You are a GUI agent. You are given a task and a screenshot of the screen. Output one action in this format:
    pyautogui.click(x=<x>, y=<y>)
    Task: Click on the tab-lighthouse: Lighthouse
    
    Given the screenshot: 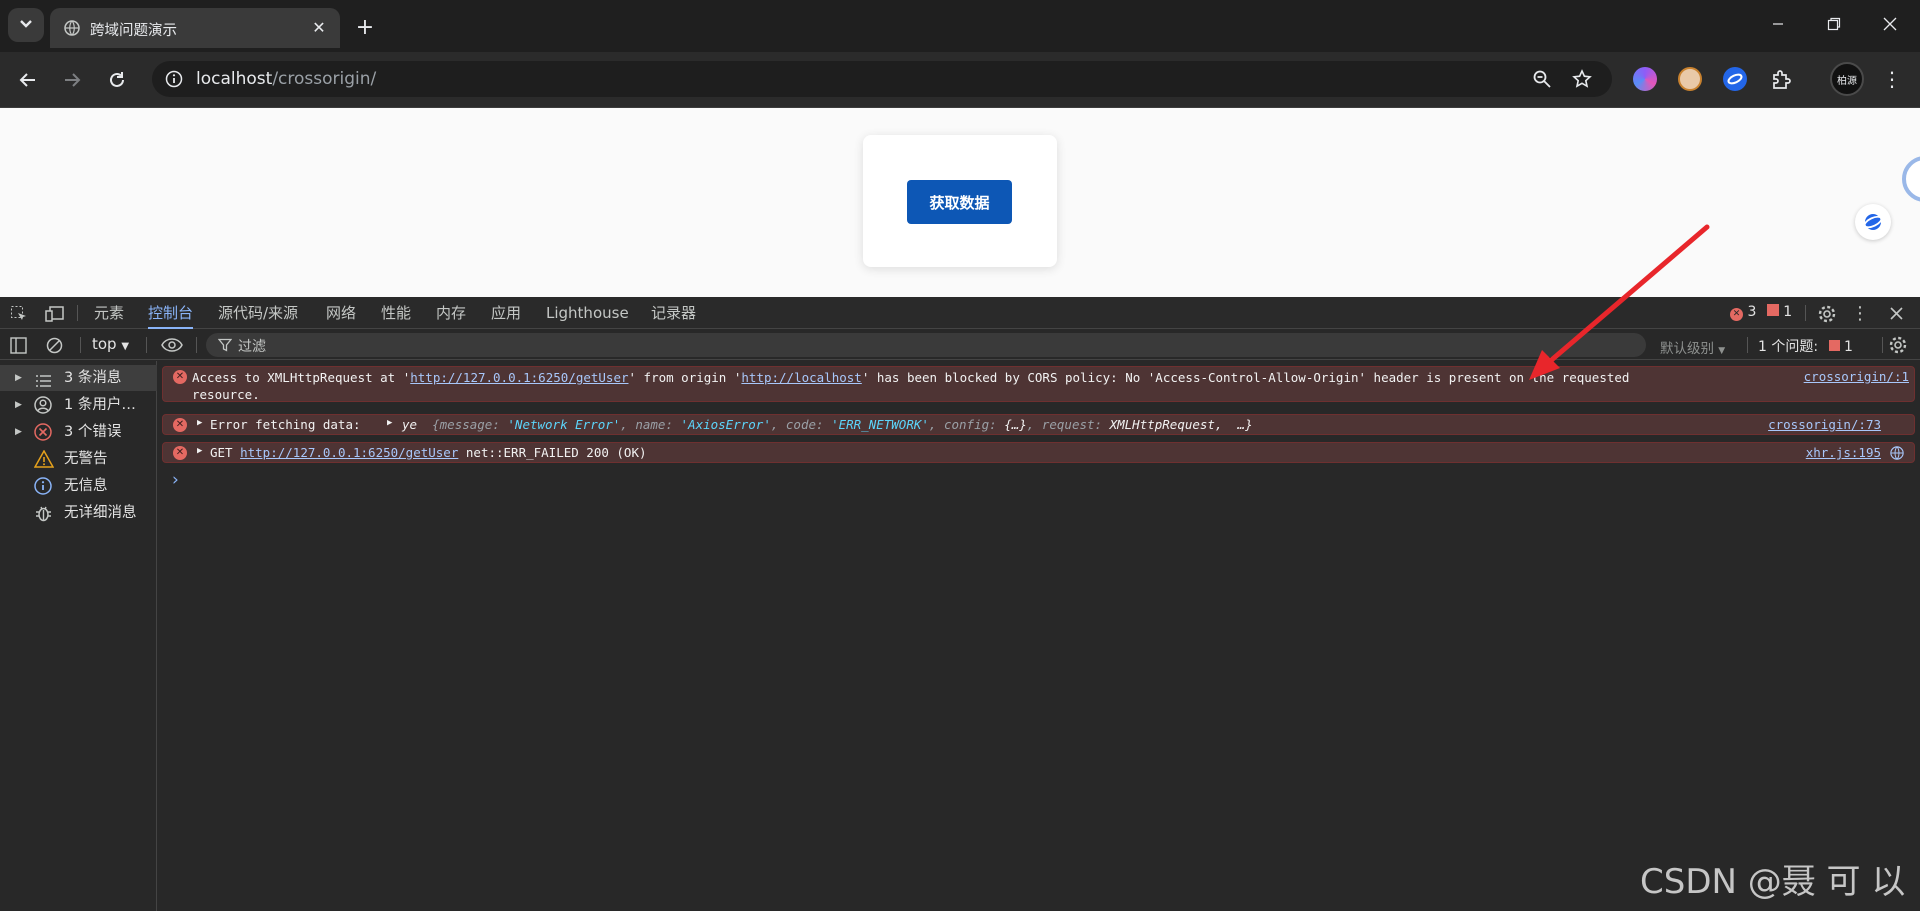 What is the action you would take?
    pyautogui.click(x=587, y=313)
    